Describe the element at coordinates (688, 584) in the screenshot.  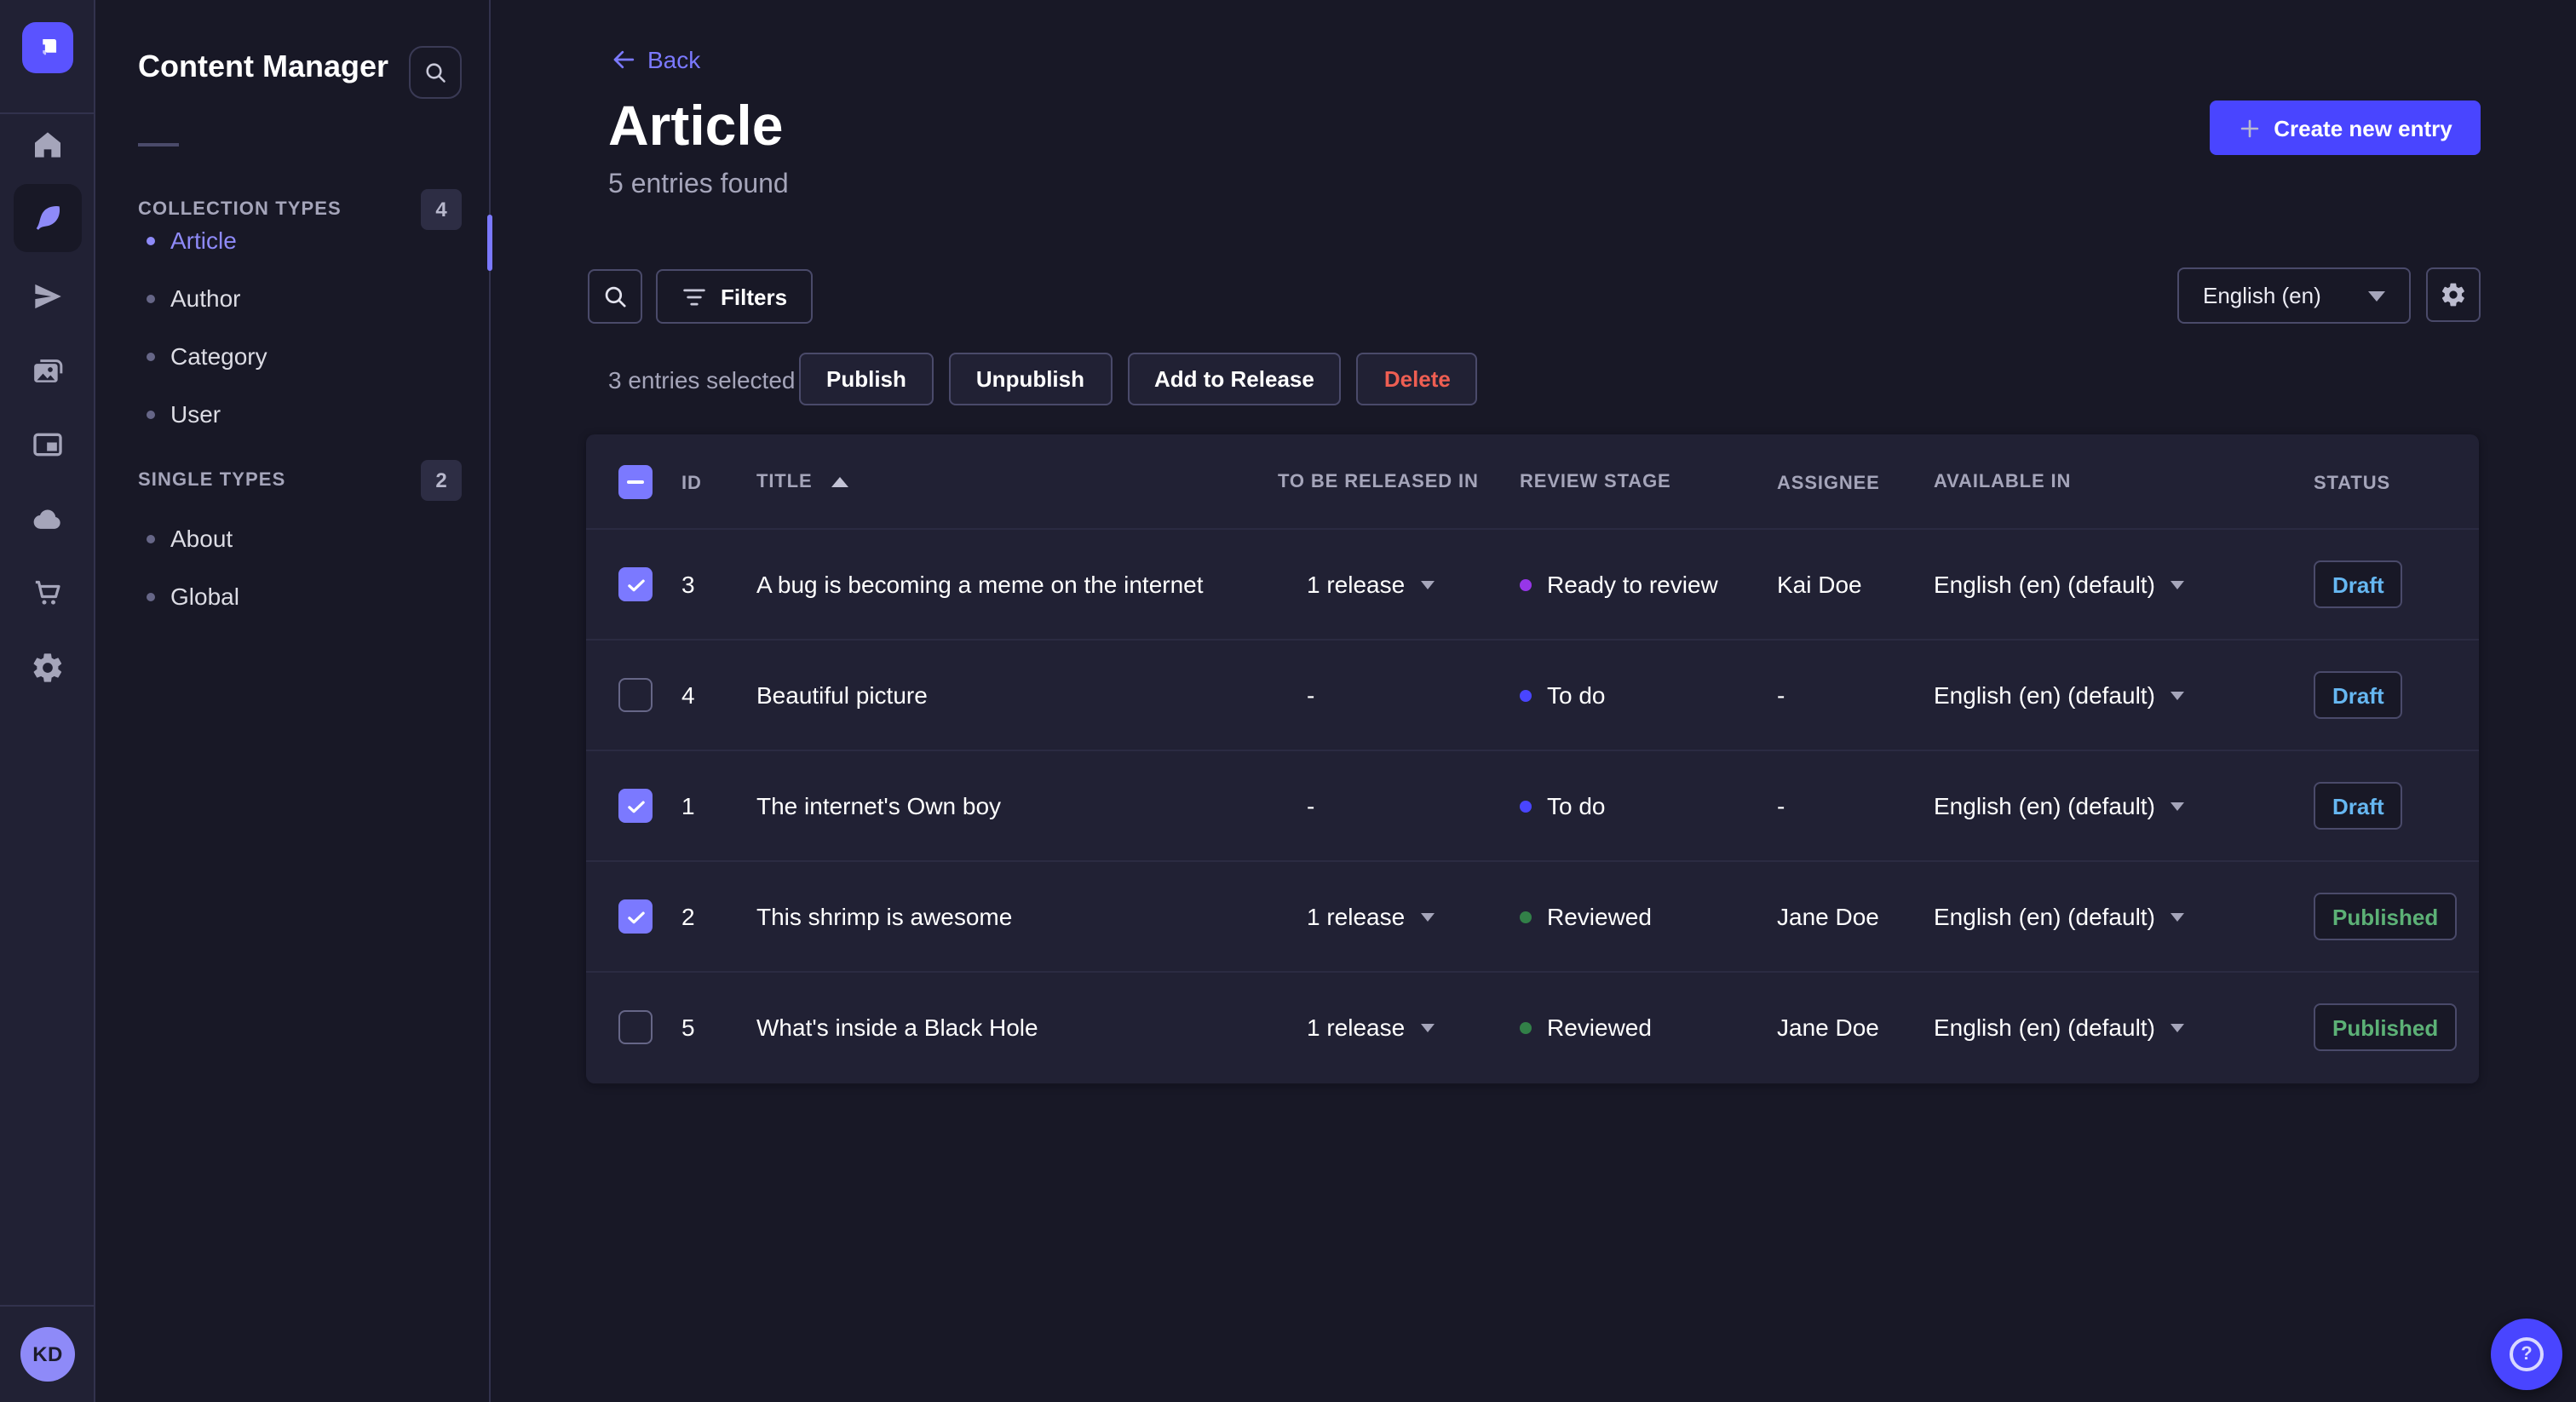
I see `cell-id: 3` at that location.